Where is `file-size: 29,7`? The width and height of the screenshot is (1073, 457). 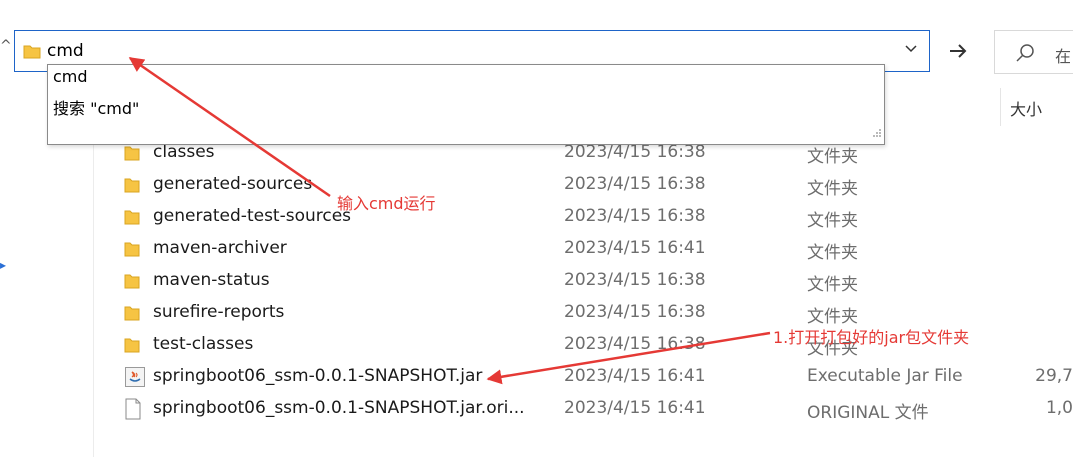 file-size: 29,7 is located at coordinates (1054, 376).